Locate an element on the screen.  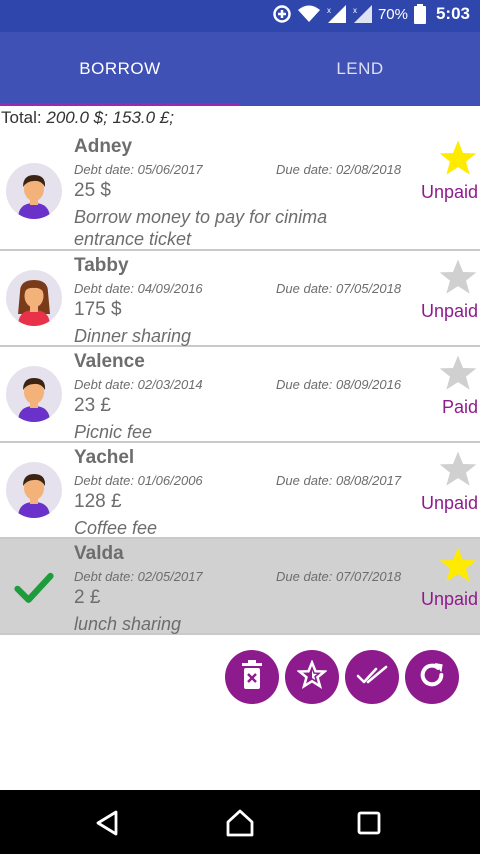
mark-star-button is located at coordinates (312, 677).